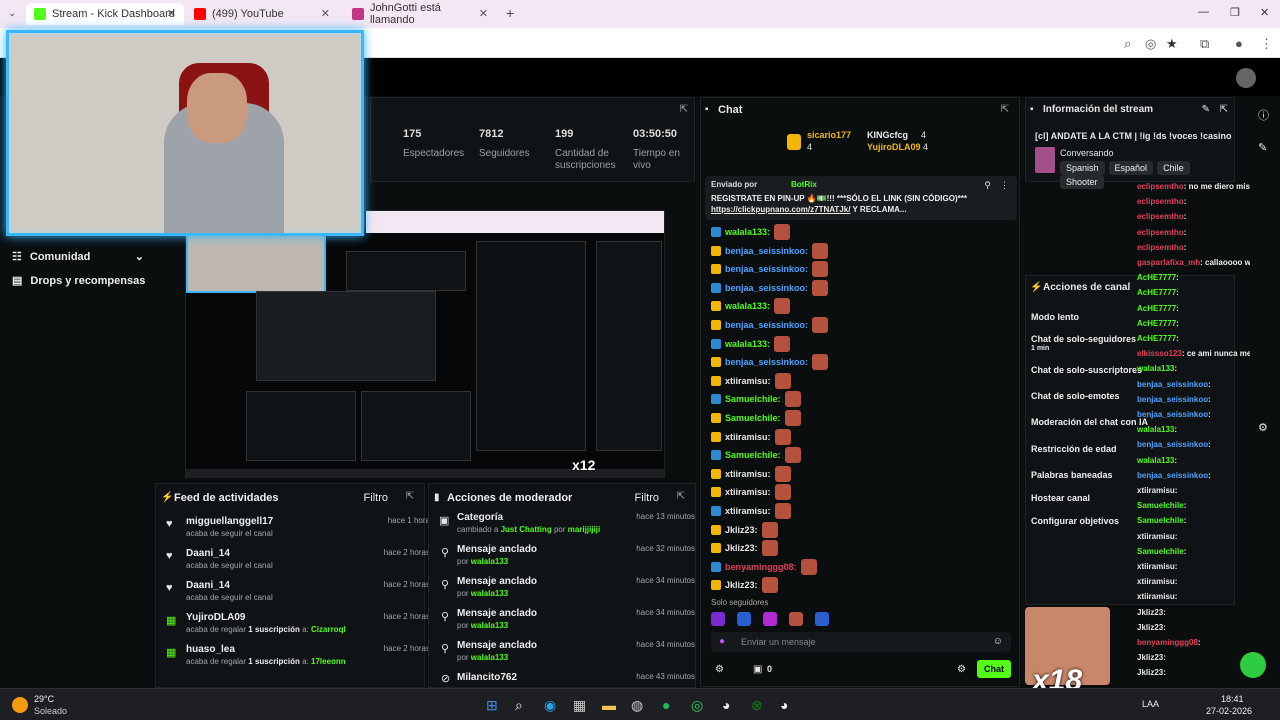 This screenshot has width=1280, height=720. Describe the element at coordinates (1264, 12) in the screenshot. I see `close-window-icon: ✕` at that location.